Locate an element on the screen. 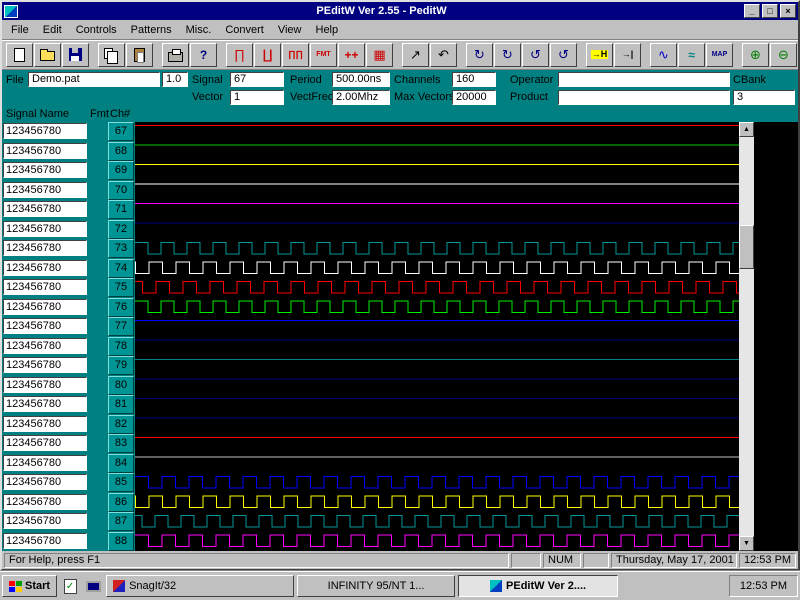  fmt-button: FMT is located at coordinates (323, 54).